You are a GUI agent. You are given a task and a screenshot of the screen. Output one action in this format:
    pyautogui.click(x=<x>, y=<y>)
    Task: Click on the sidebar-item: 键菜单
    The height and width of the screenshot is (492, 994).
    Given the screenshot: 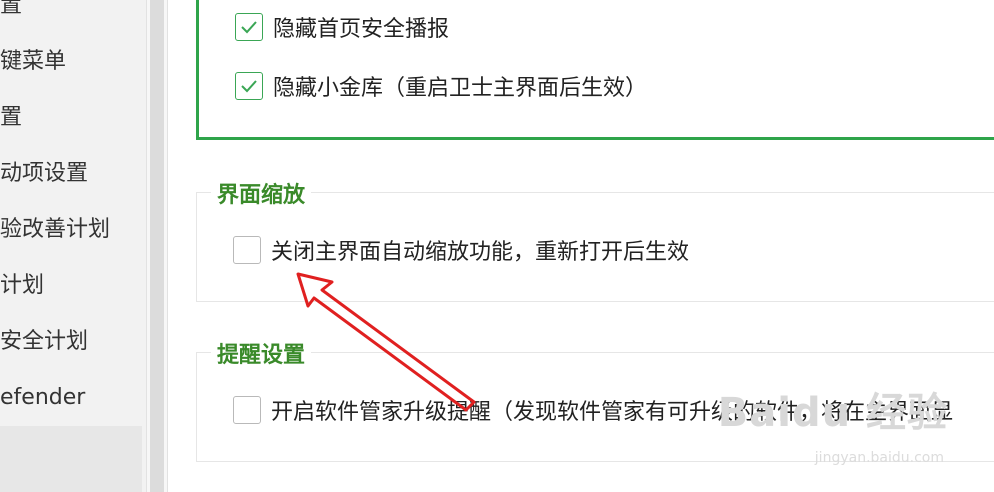 What is the action you would take?
    pyautogui.click(x=33, y=62)
    